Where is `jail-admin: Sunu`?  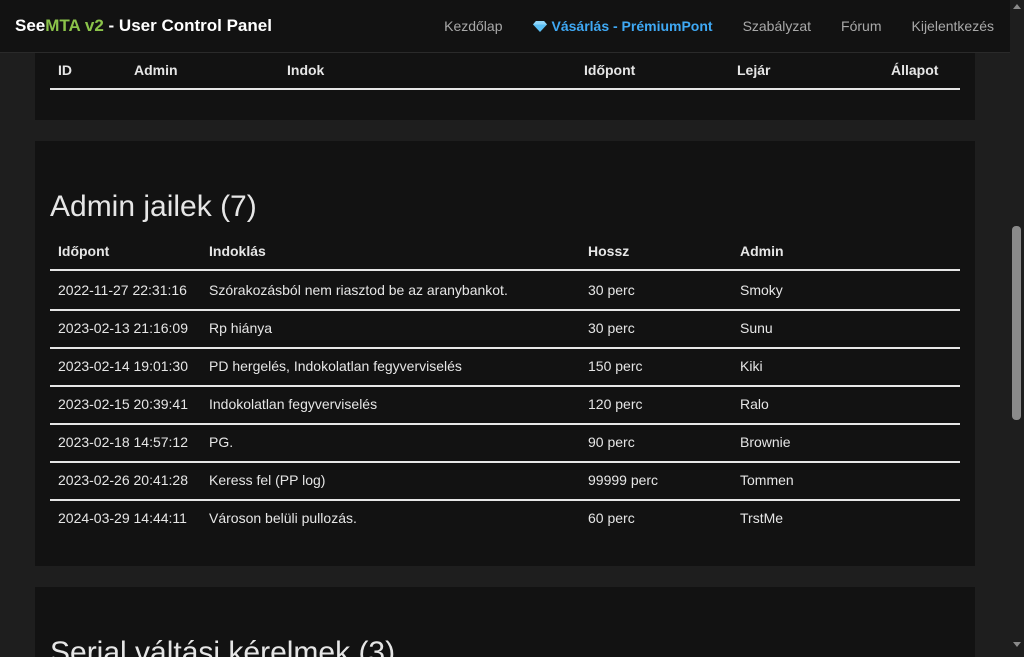
jail-admin: Sunu is located at coordinates (756, 328).